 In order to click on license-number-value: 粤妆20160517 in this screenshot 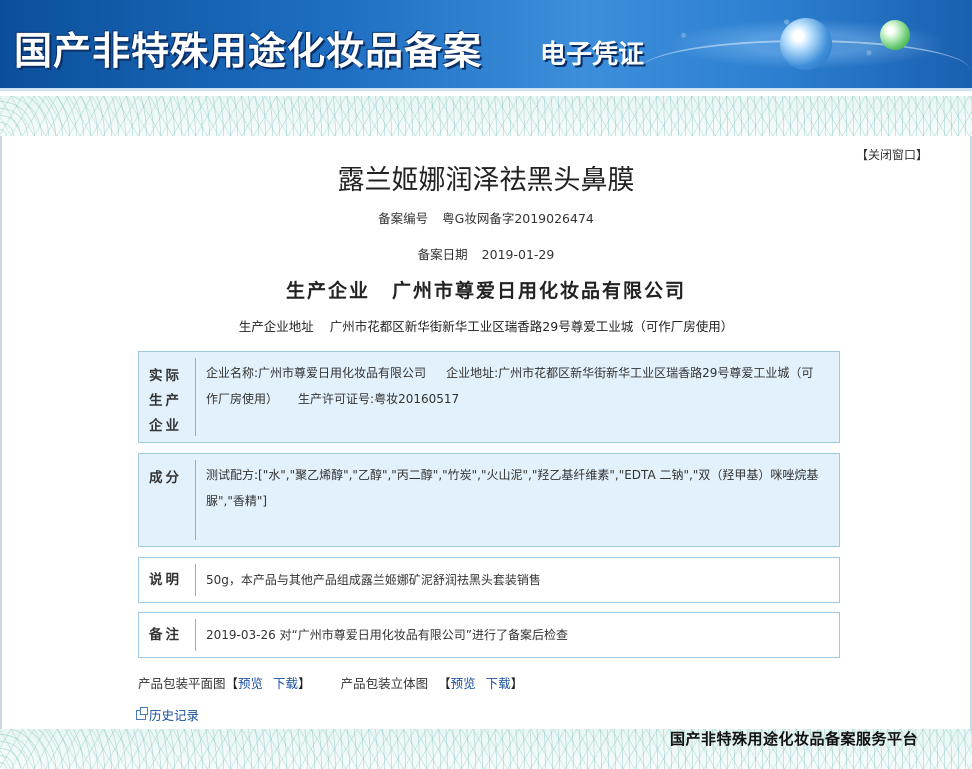, I will do `click(417, 399)`.